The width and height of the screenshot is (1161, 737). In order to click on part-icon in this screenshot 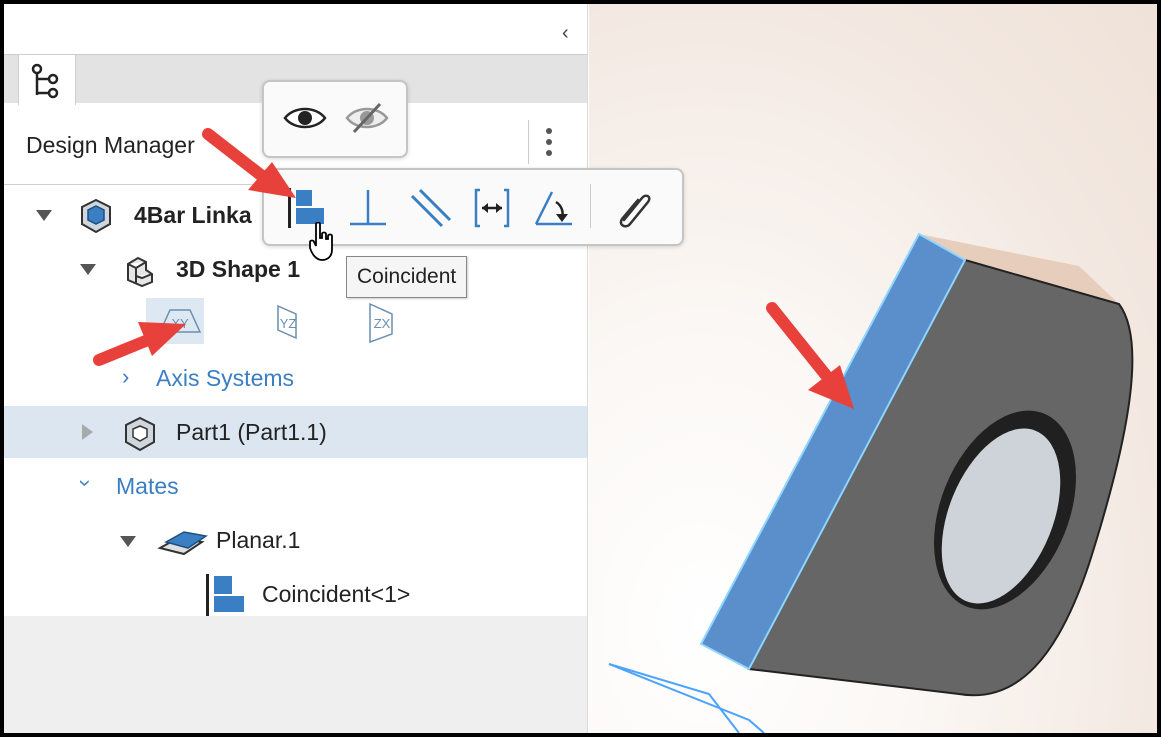, I will do `click(140, 434)`.